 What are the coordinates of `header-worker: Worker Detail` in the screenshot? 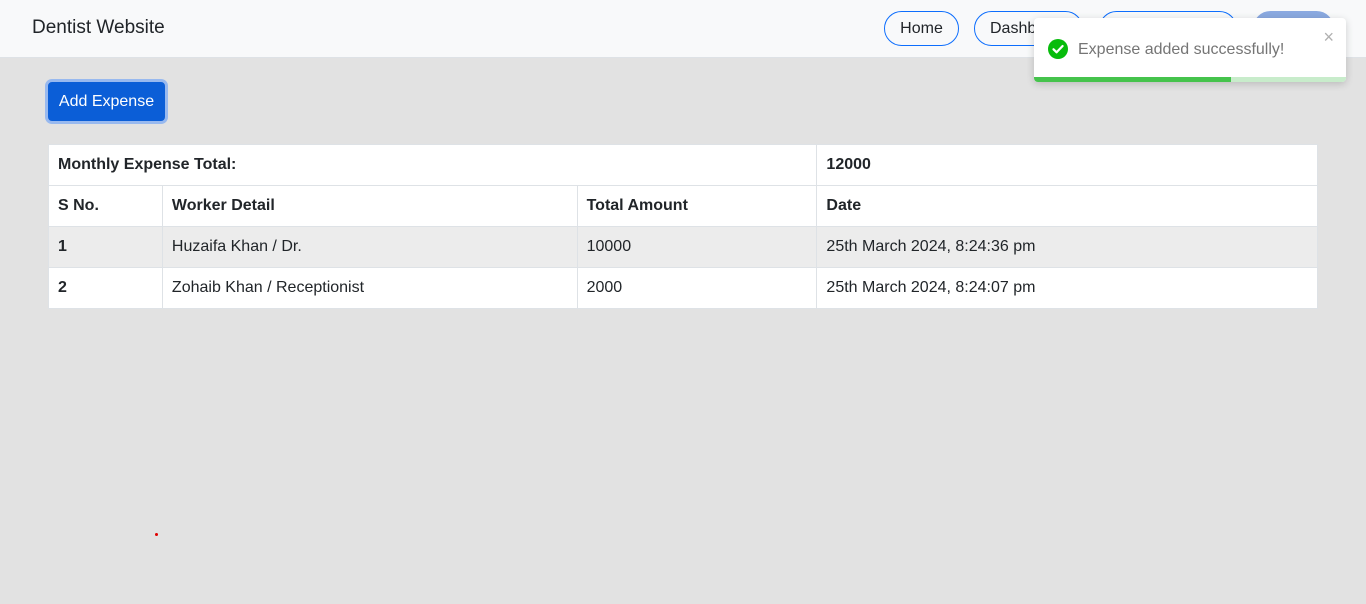 It's located at (369, 206).